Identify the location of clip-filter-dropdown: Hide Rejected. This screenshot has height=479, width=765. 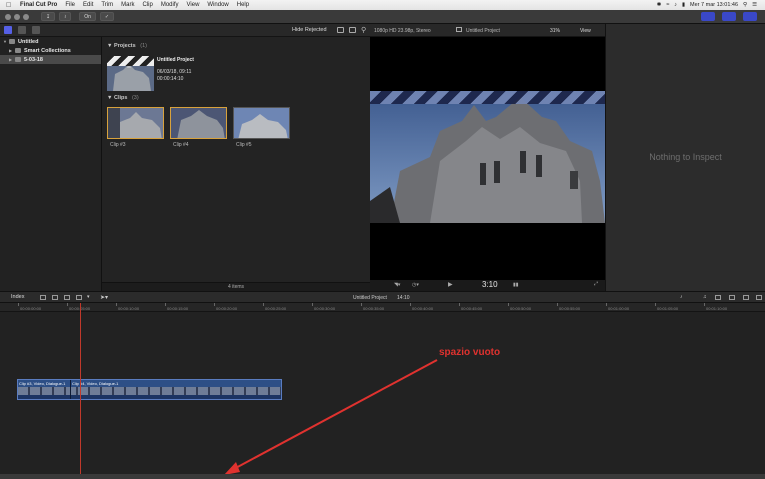
(309, 30).